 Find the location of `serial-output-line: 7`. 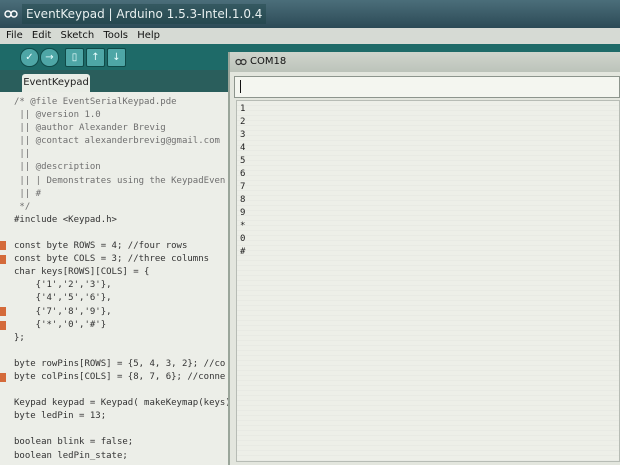

serial-output-line: 7 is located at coordinates (243, 187).